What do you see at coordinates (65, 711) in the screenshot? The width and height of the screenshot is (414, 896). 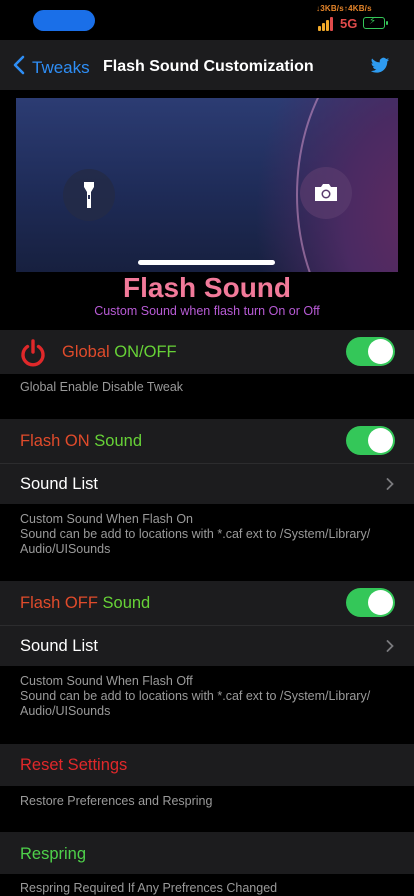 I see `flash-off-footer-line3: Audio/UISounds` at bounding box center [65, 711].